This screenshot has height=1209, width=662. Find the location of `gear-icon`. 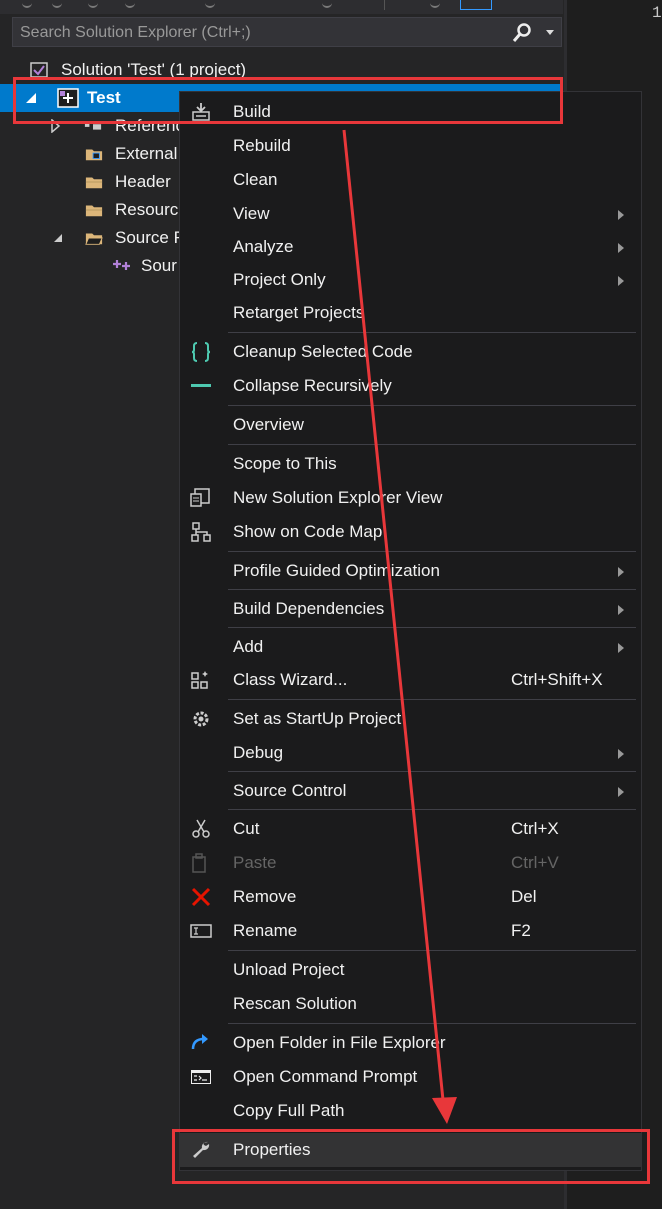

gear-icon is located at coordinates (201, 719).